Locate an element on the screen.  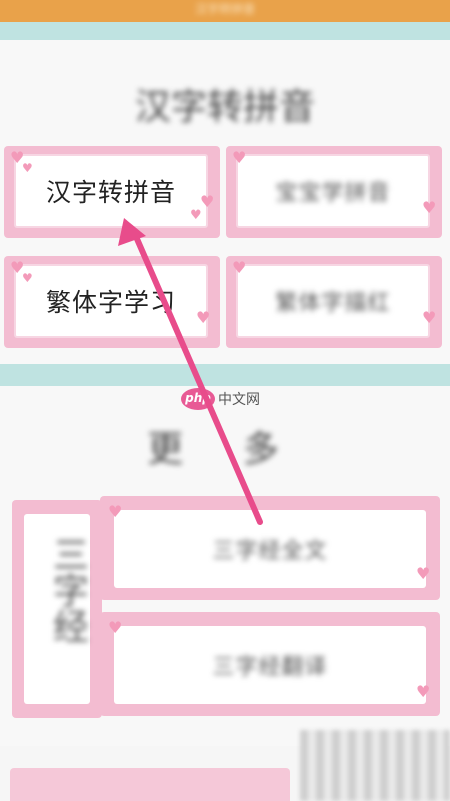
tile-label: 繁体字学习 is located at coordinates (110, 302).